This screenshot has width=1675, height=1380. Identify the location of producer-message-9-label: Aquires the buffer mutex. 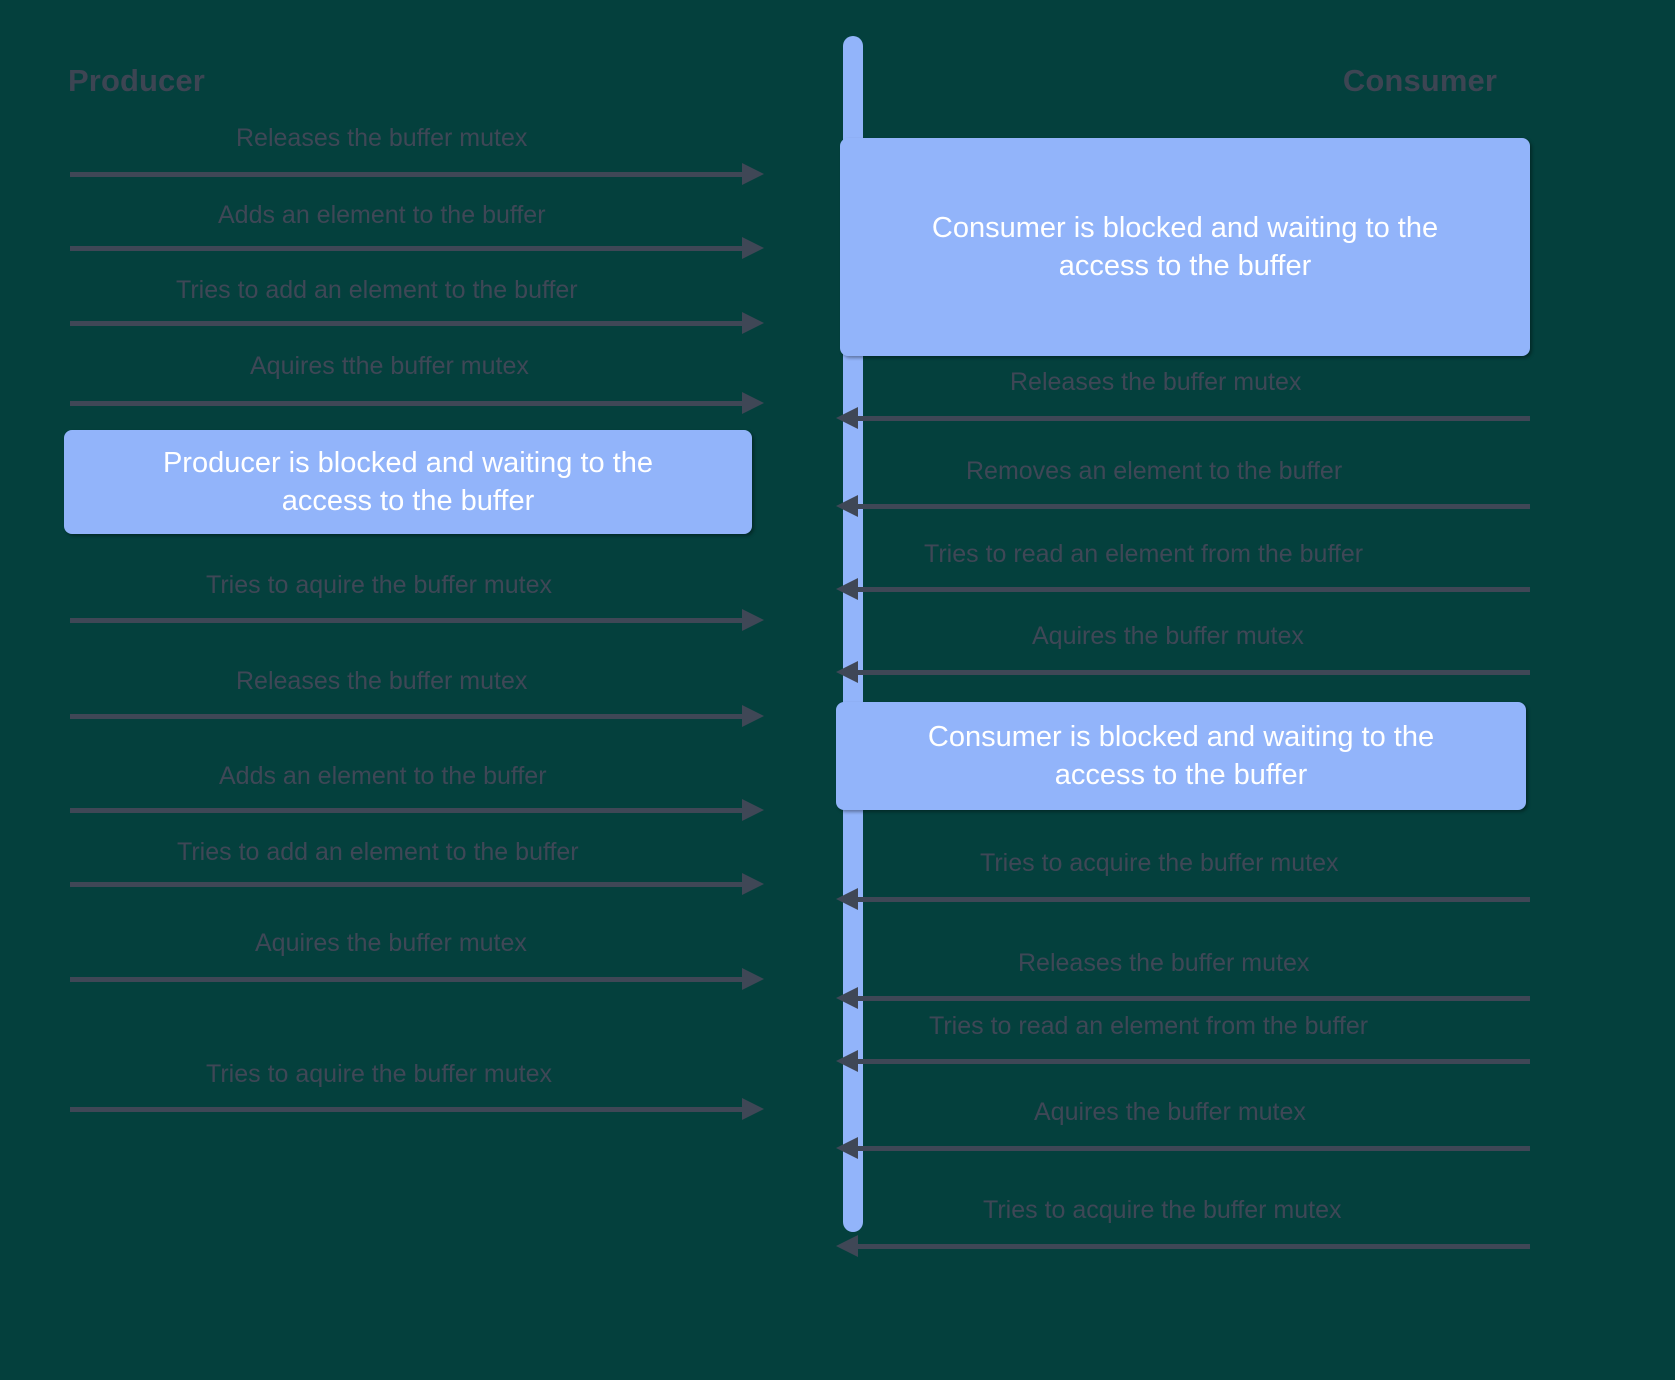
(391, 943).